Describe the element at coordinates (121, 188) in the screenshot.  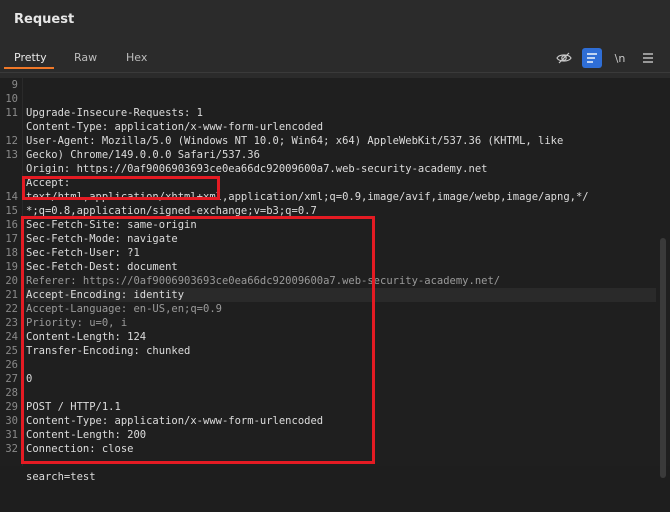
I see `highlight-box-accept-encoding` at that location.